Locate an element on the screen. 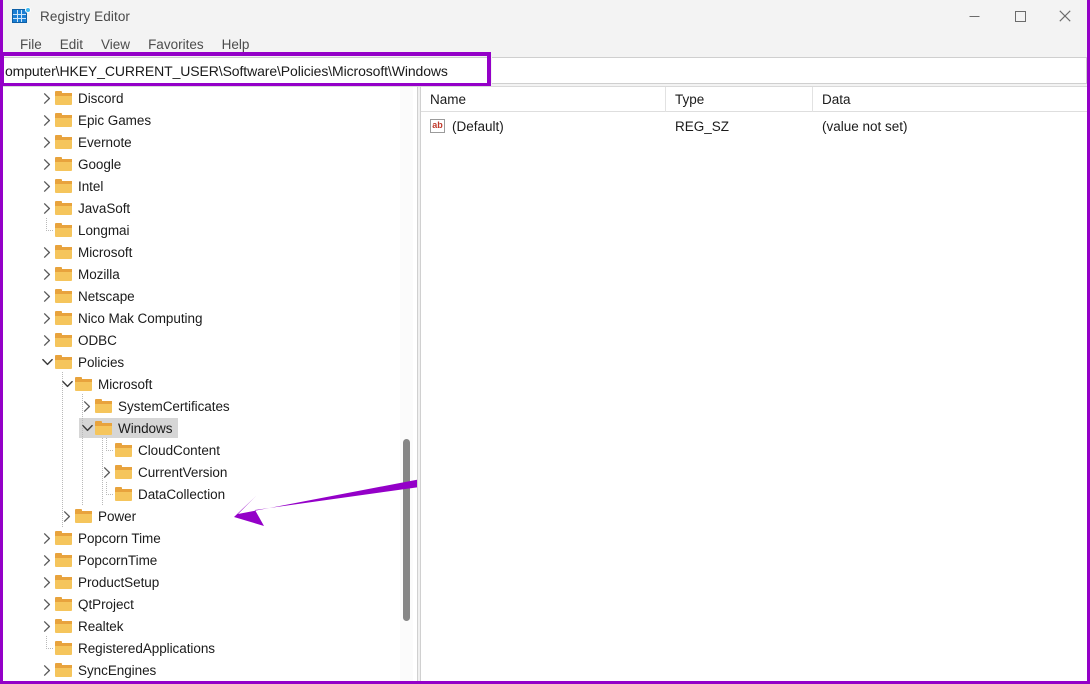  column-header-name: Name is located at coordinates (543, 99).